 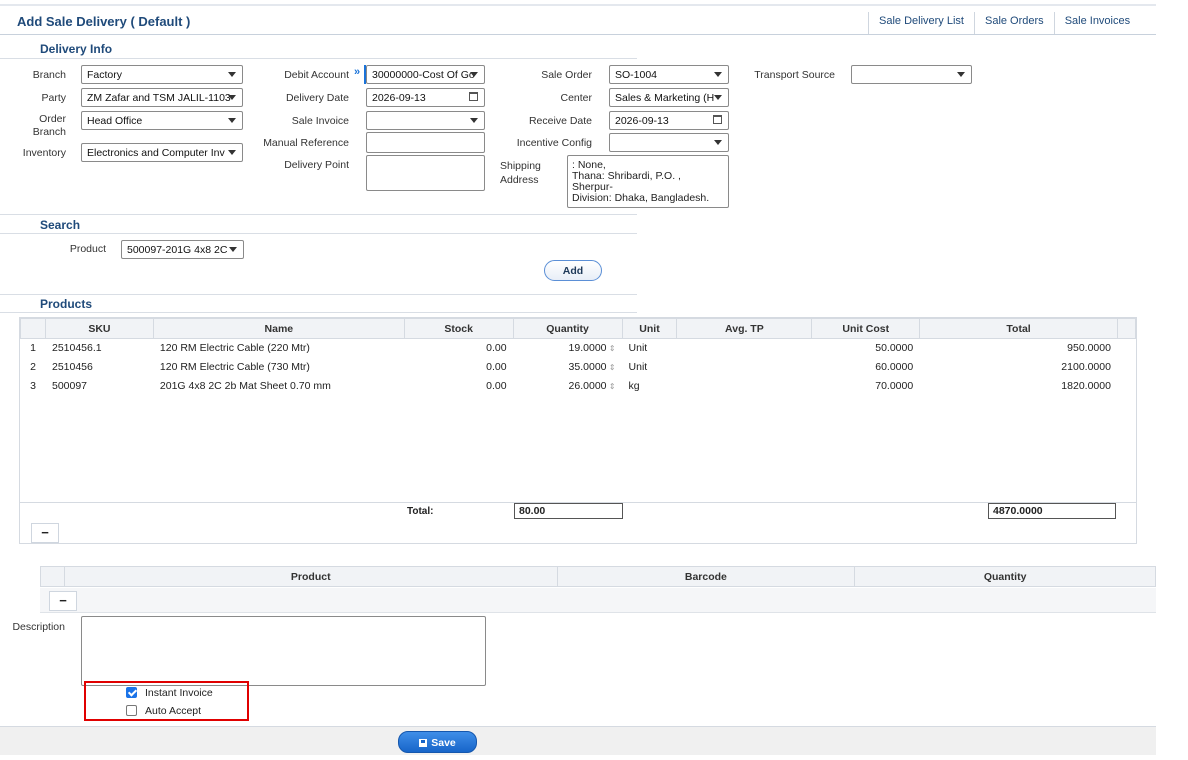 What do you see at coordinates (578, 5) in the screenshot?
I see `top-border` at bounding box center [578, 5].